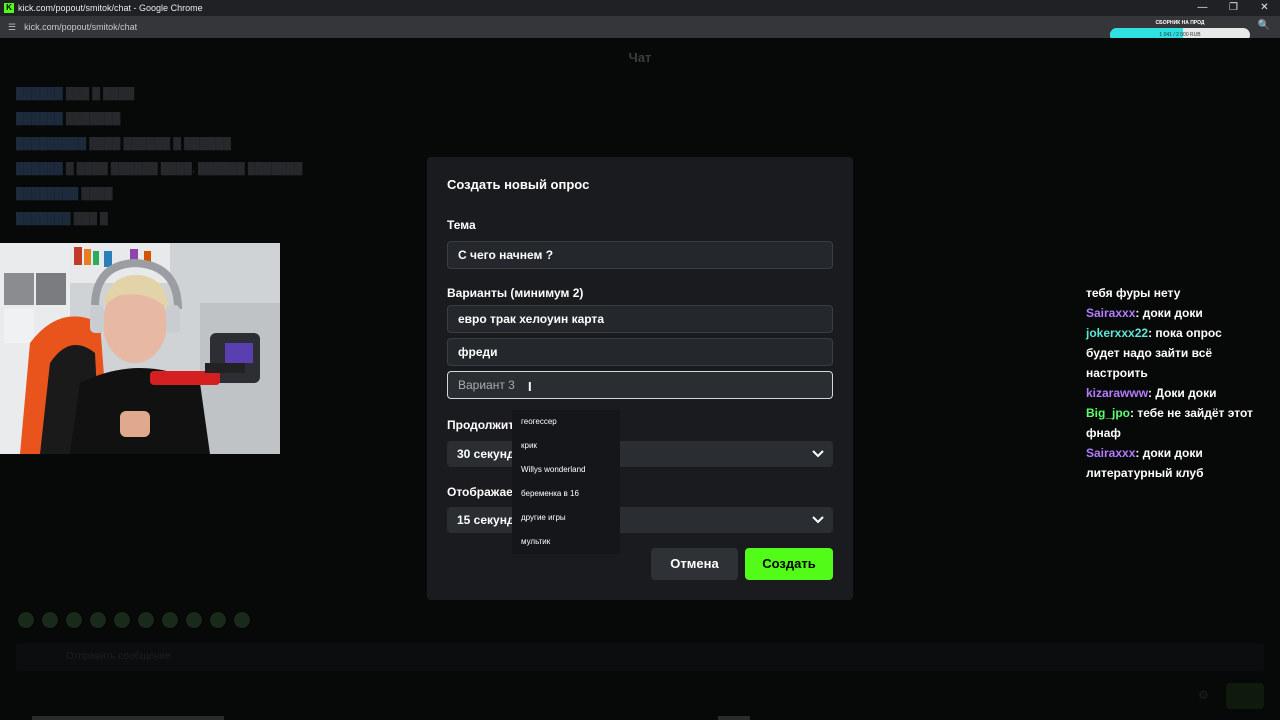 The image size is (1280, 720). Describe the element at coordinates (640, 352) in the screenshot. I see `option-2-input: фреди` at that location.